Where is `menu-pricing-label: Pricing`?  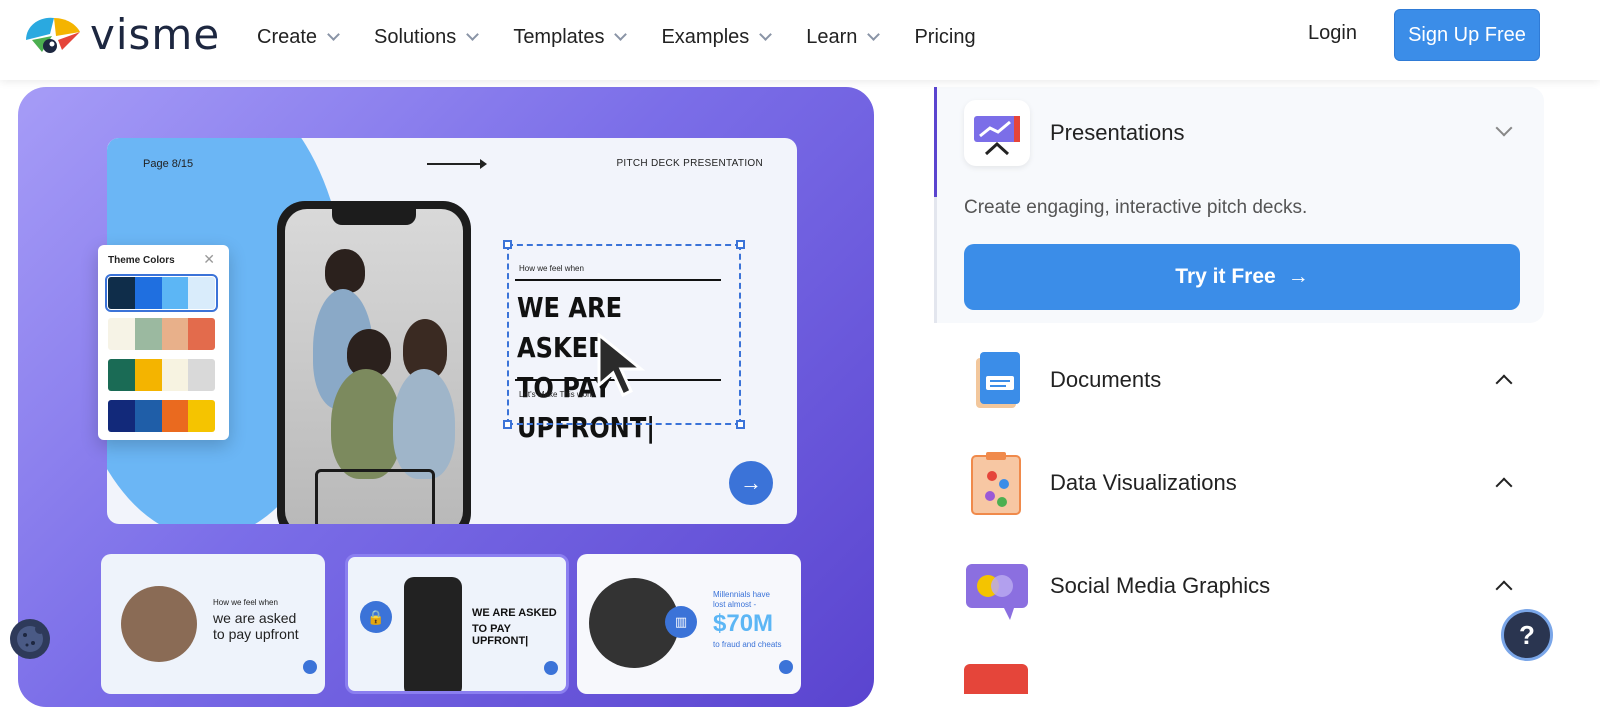
menu-pricing-label: Pricing is located at coordinates (945, 36).